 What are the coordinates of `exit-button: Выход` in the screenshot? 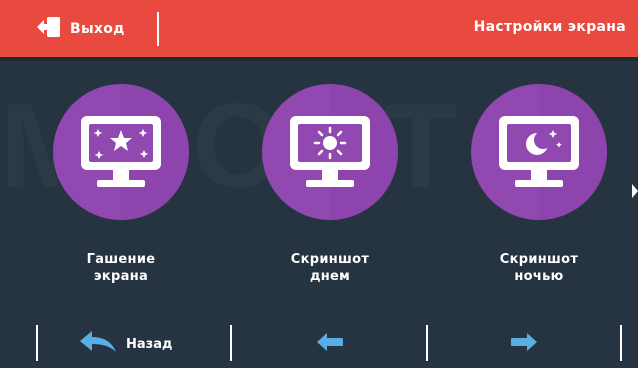 It's located at (80, 29).